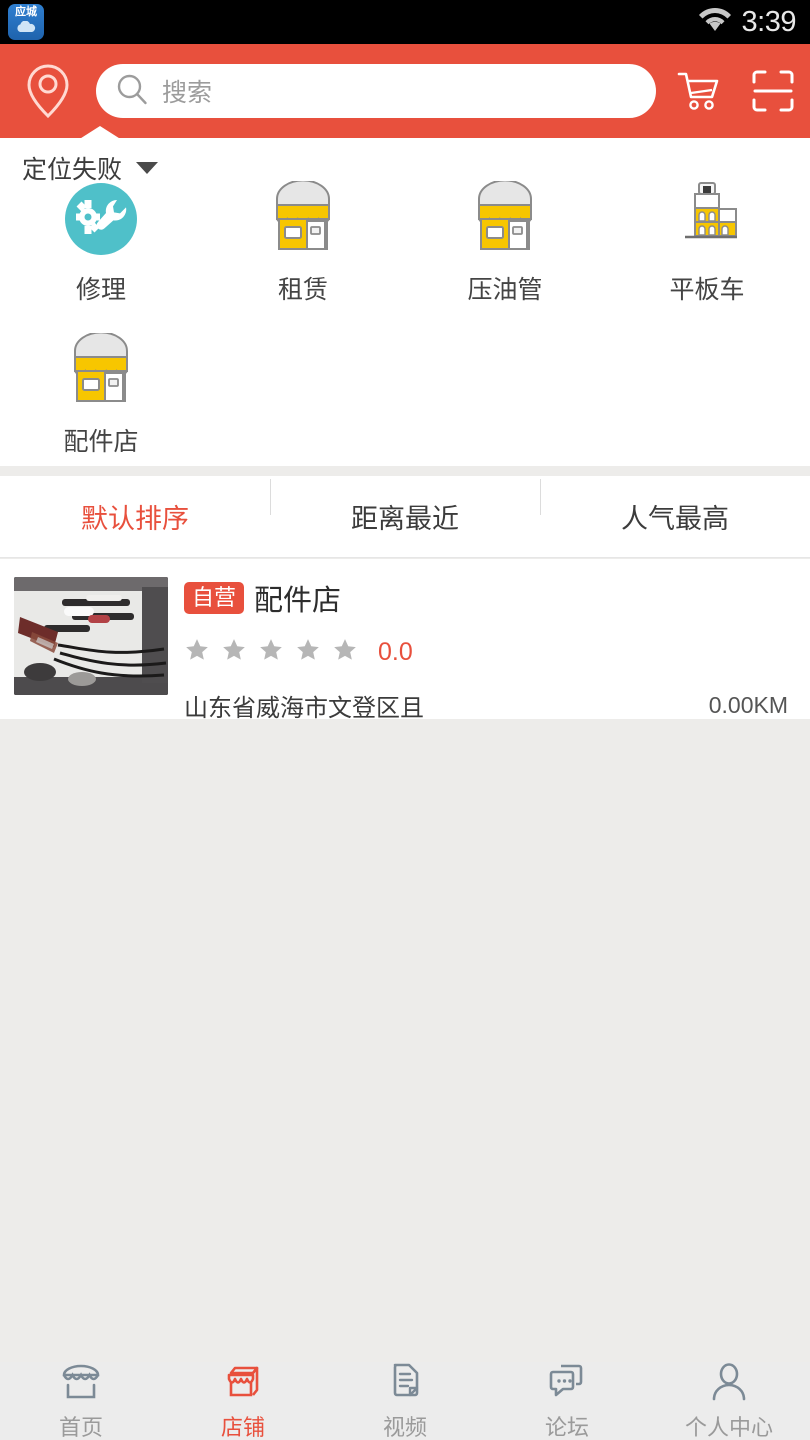 The width and height of the screenshot is (810, 1440). What do you see at coordinates (729, 1384) in the screenshot?
I see `person-user-icon` at bounding box center [729, 1384].